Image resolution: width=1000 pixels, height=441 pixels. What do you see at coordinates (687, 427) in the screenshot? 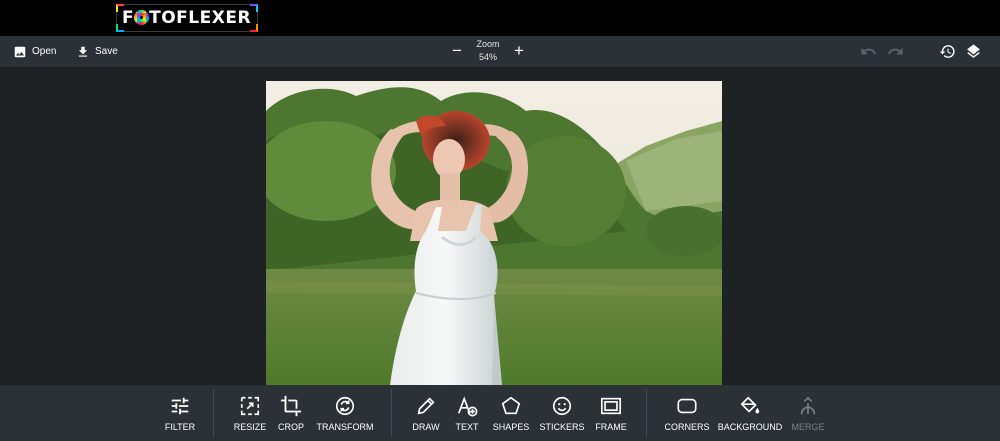
I see `tool-corners-label: CORNERS` at bounding box center [687, 427].